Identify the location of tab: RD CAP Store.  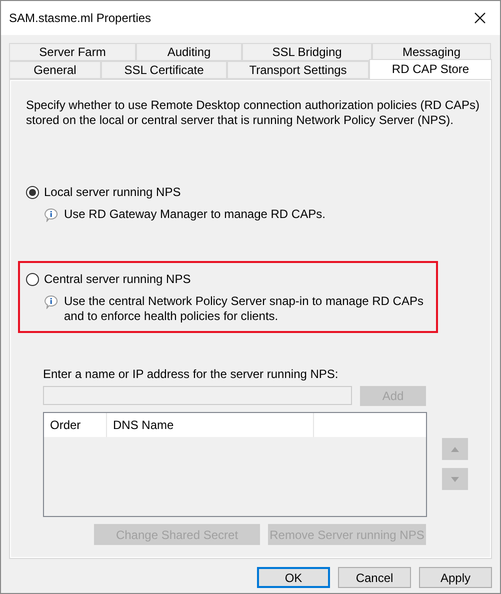
(430, 69).